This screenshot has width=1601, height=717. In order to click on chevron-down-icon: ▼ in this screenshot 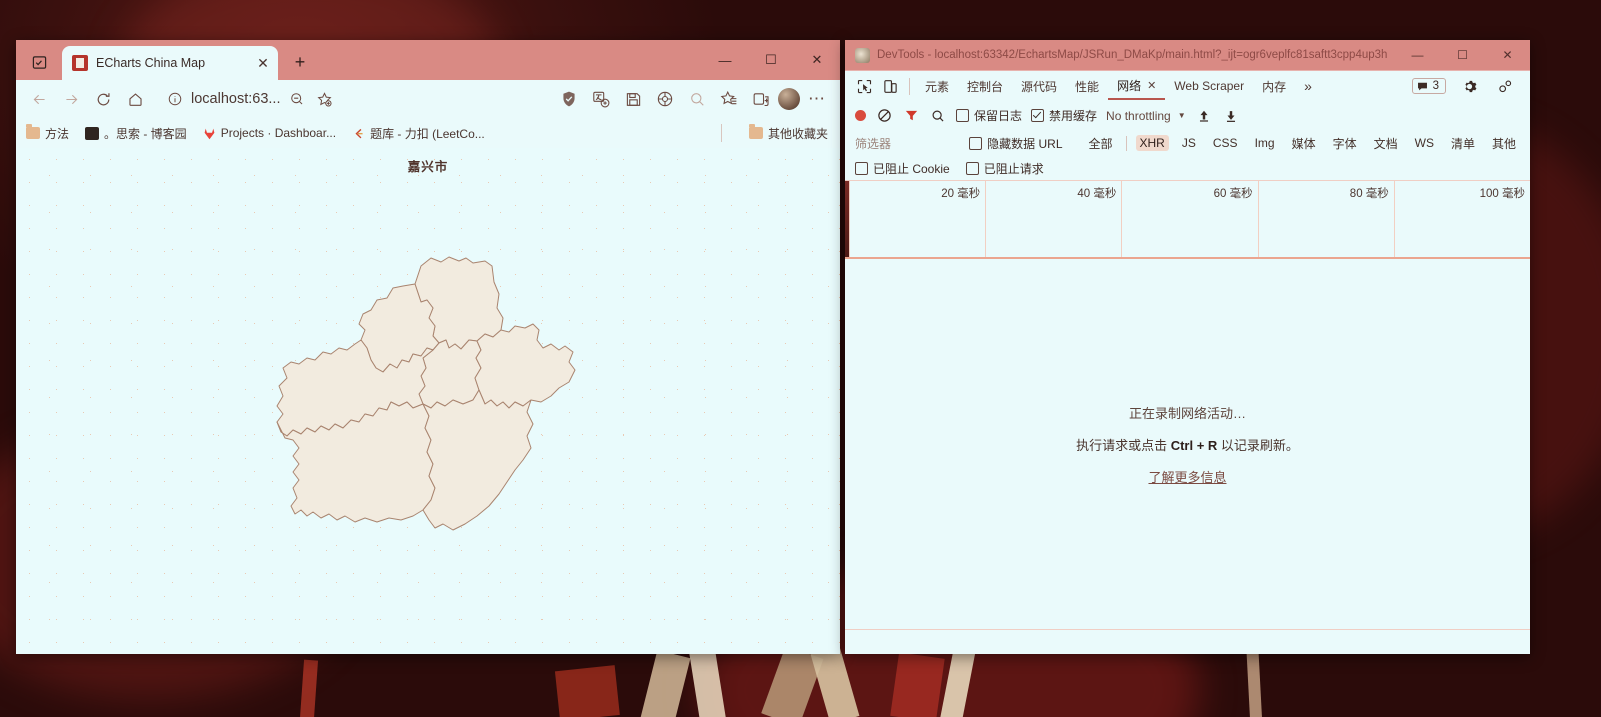, I will do `click(1182, 115)`.